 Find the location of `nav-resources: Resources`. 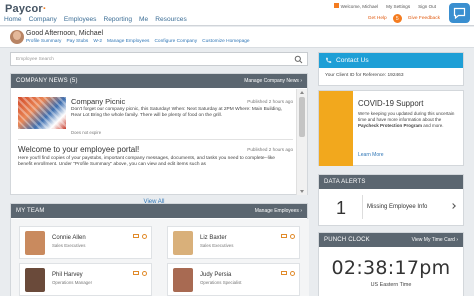

nav-resources: Resources is located at coordinates (171, 19).